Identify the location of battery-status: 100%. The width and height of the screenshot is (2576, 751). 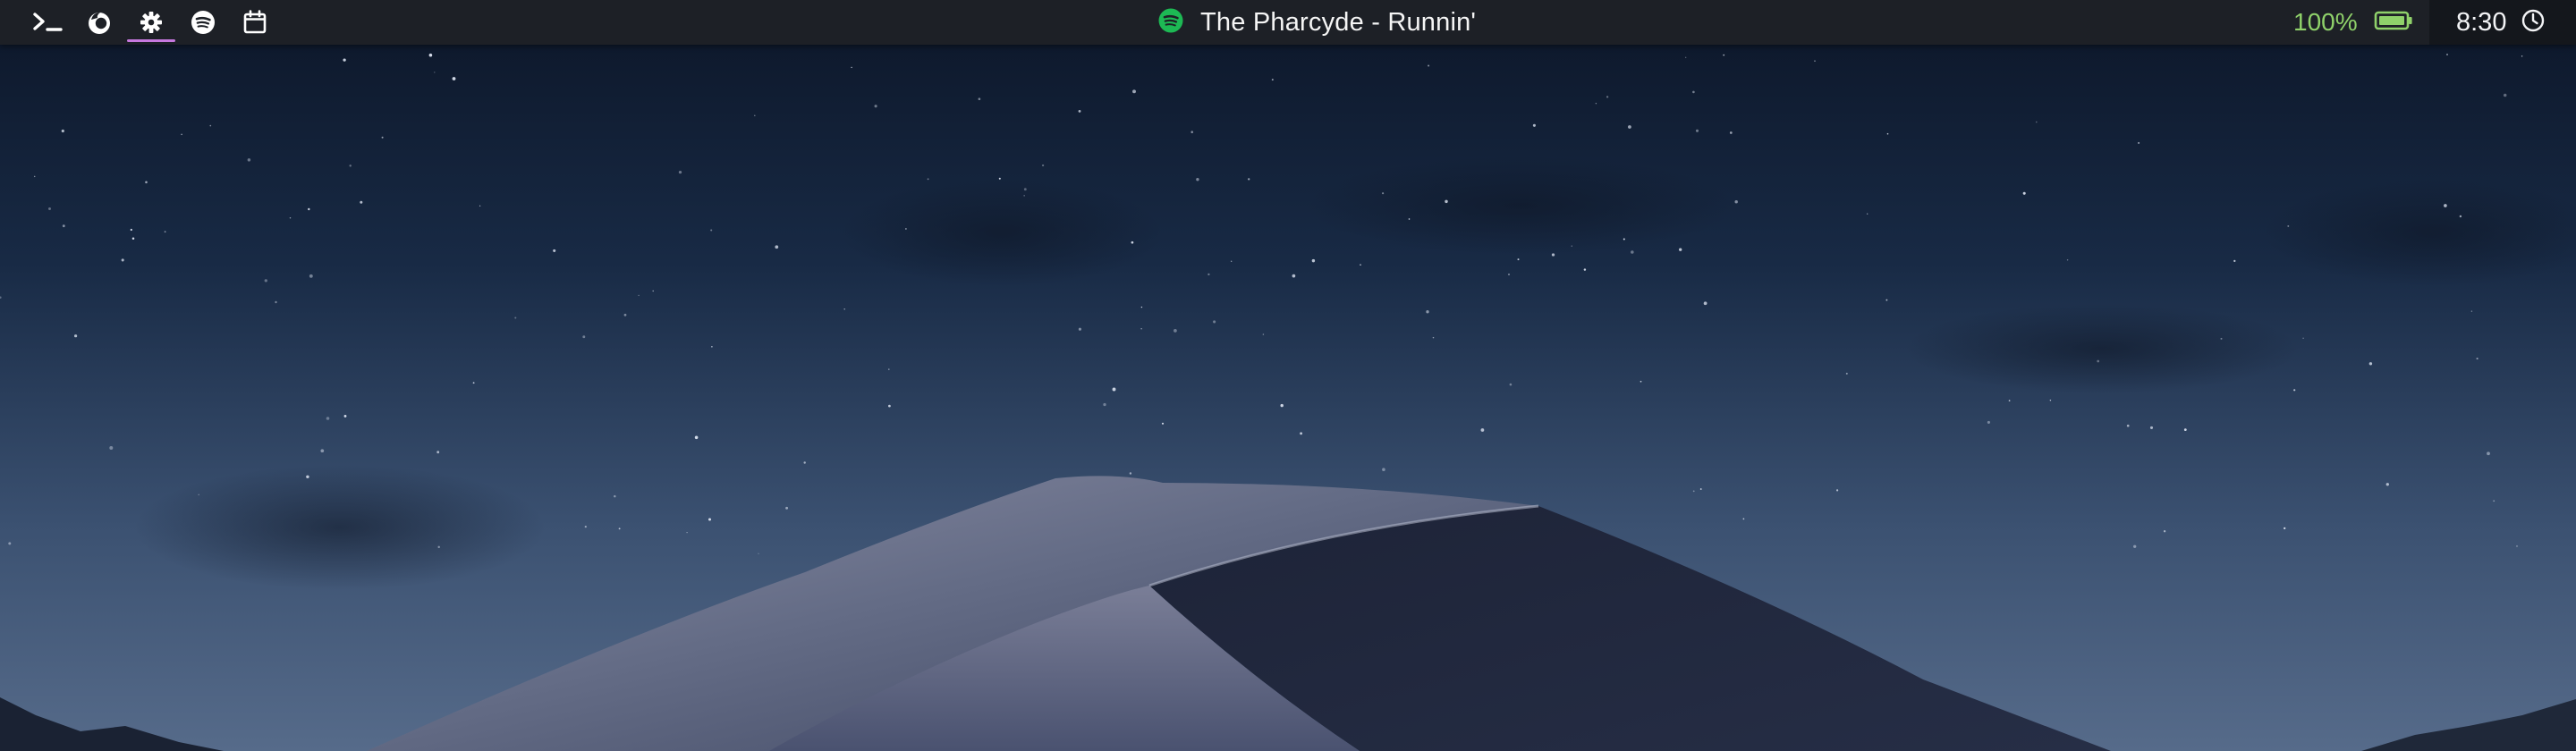
(2353, 22).